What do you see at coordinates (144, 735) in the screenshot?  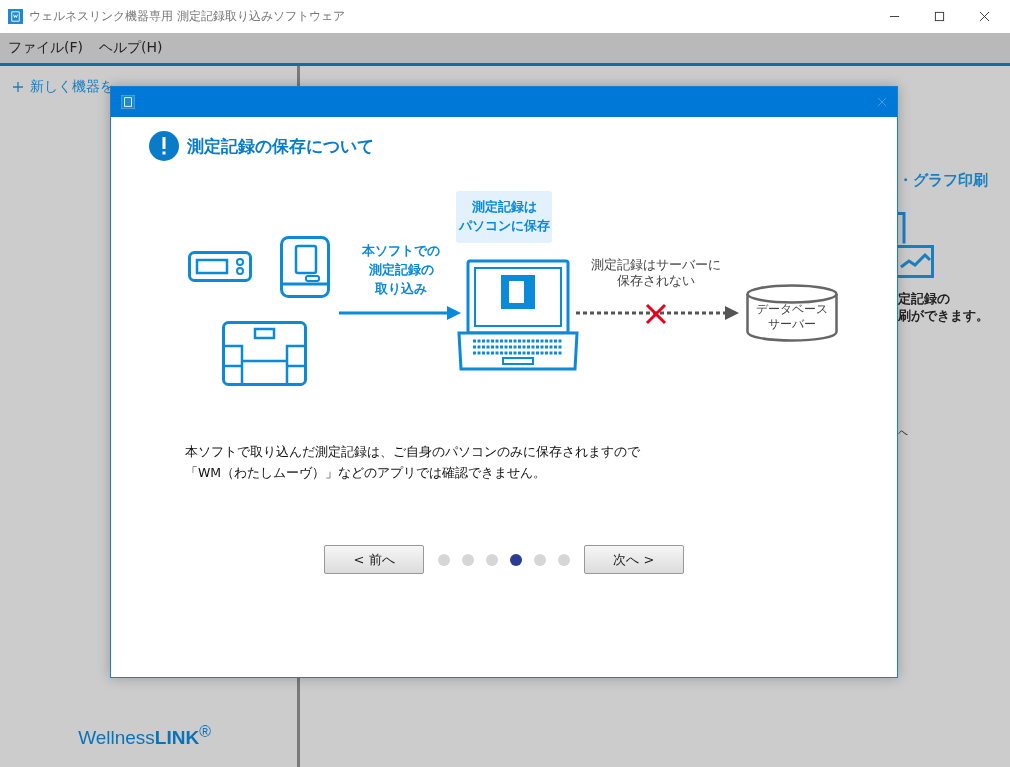 I see `wellnesslink-logo: WellnessLINK$^{®}$` at bounding box center [144, 735].